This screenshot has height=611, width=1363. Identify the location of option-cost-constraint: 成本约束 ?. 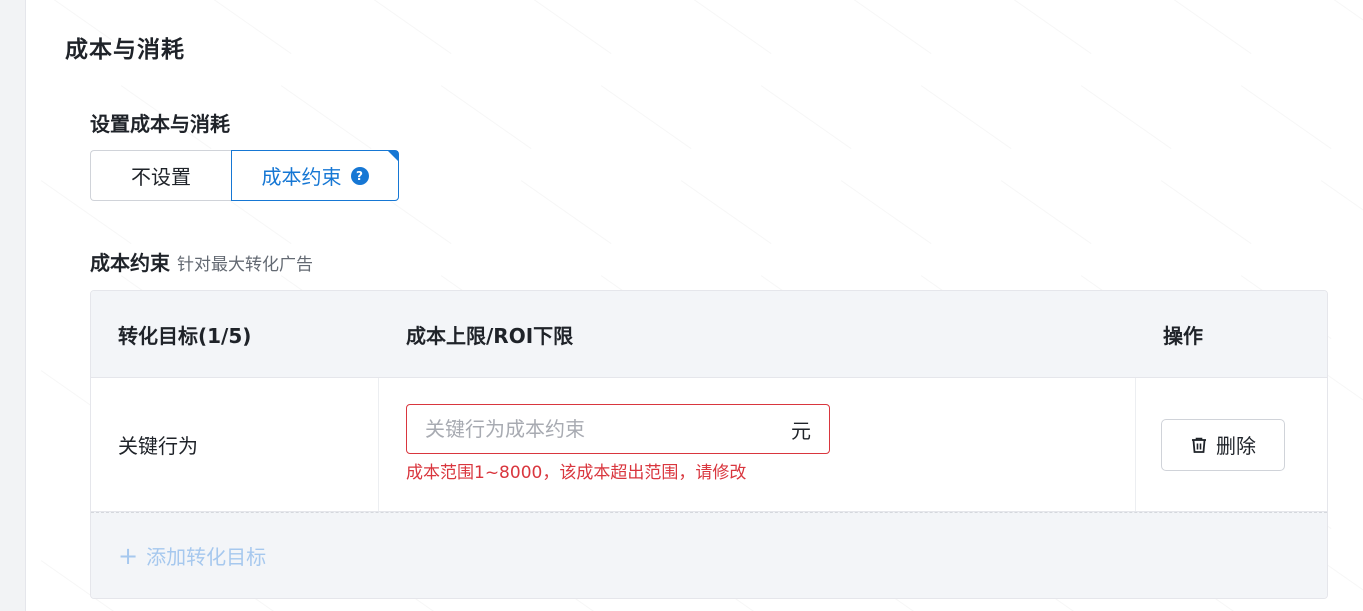
(315, 175).